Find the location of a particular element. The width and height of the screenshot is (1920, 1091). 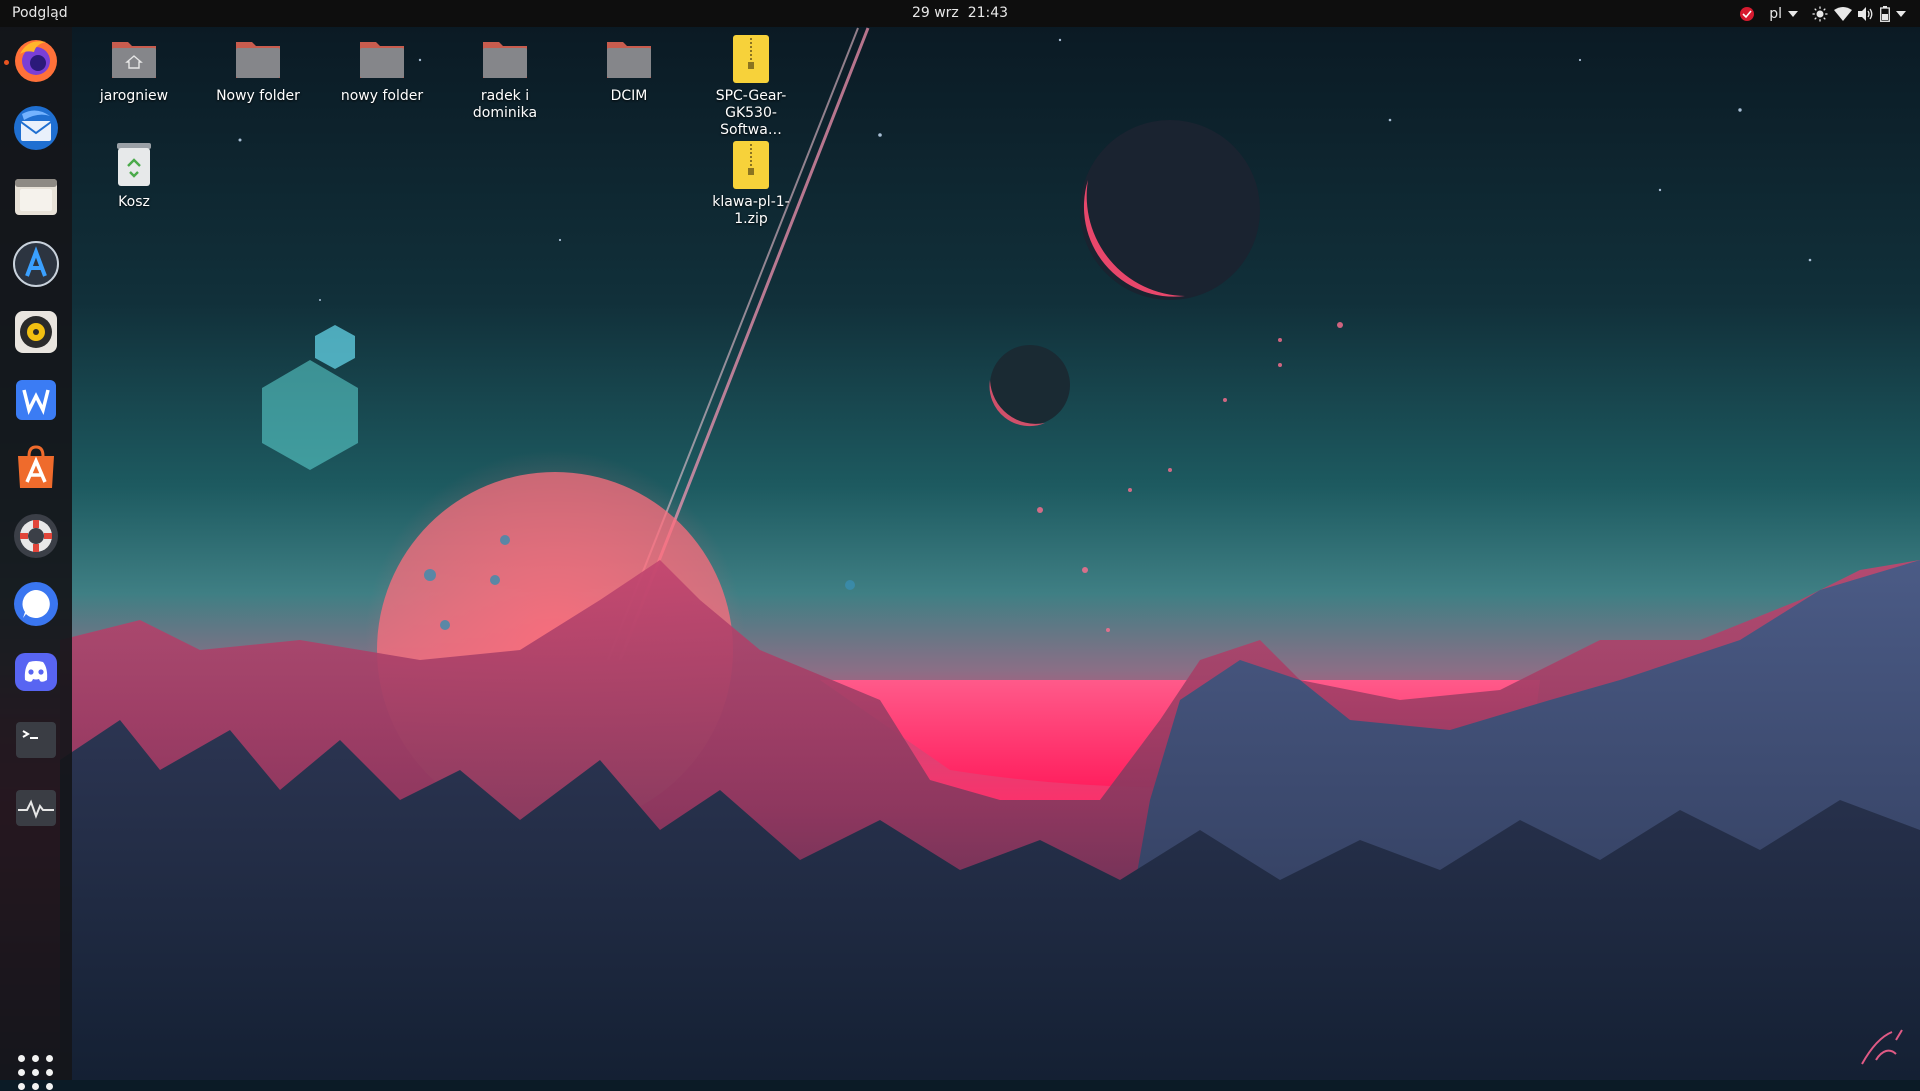

home-folder-icon is located at coordinates (134, 60).